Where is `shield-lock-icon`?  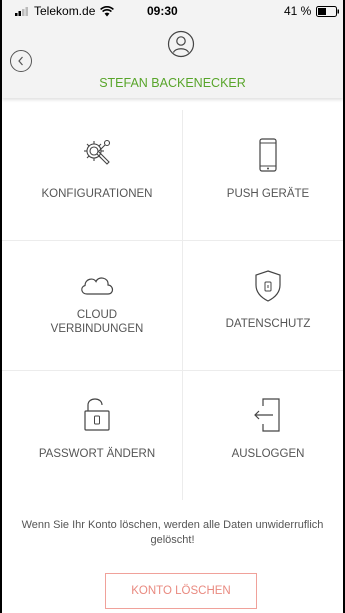
shield-lock-icon is located at coordinates (268, 286).